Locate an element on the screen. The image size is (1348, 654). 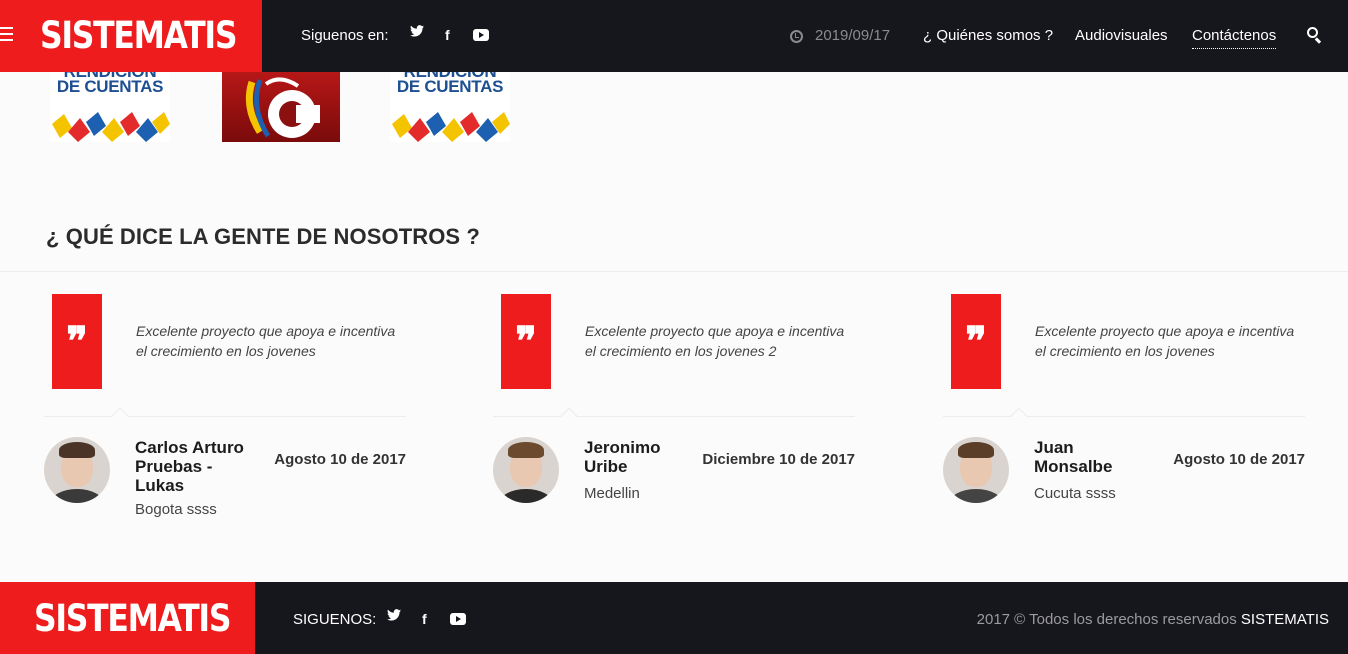
footer-logo-block: SISTEMATIS is located at coordinates (127, 618).